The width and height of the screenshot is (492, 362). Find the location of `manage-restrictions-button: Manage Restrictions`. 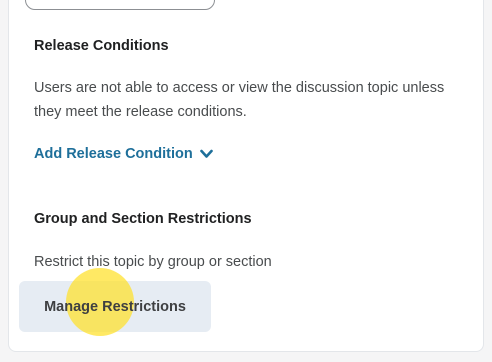

manage-restrictions-button: Manage Restrictions is located at coordinates (115, 306).